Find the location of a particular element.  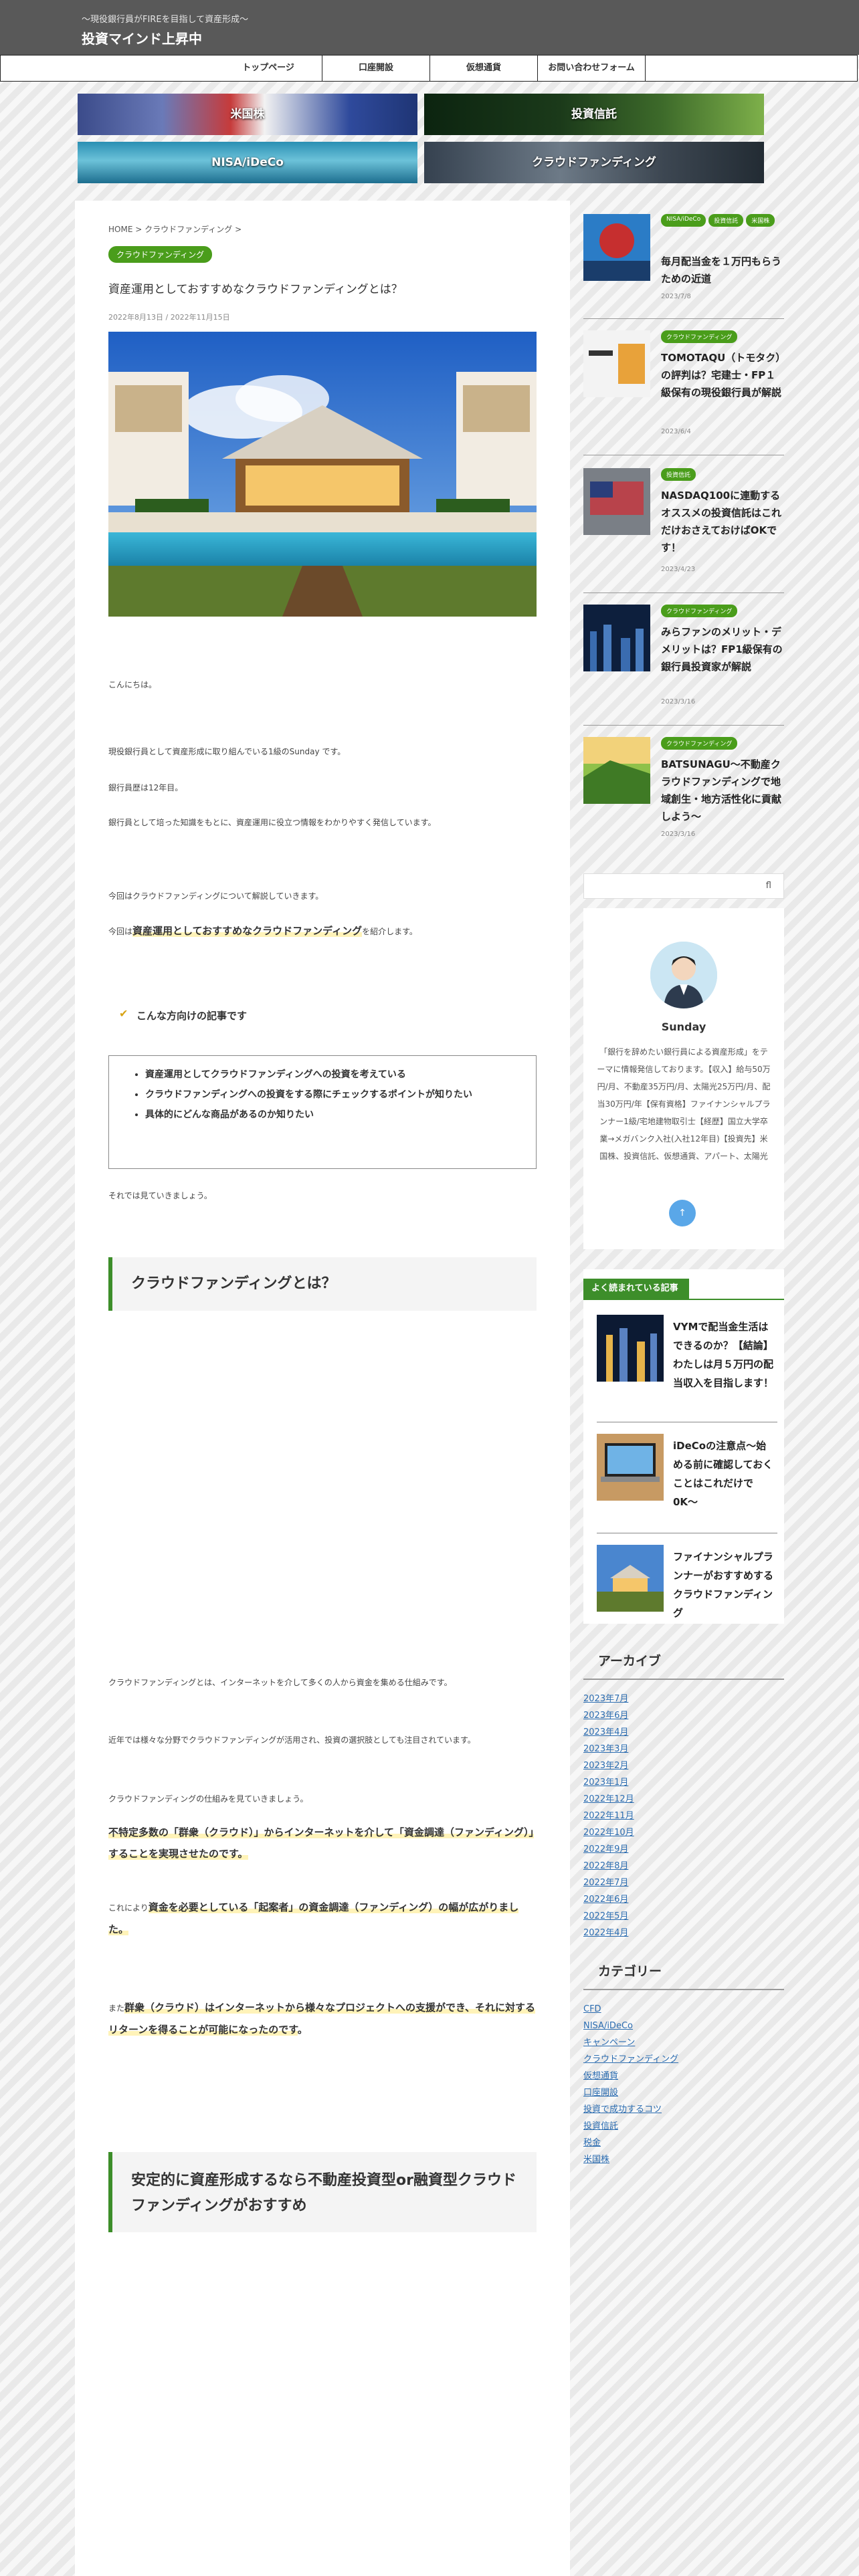

archive-link: 2023年2月 is located at coordinates (683, 1766).